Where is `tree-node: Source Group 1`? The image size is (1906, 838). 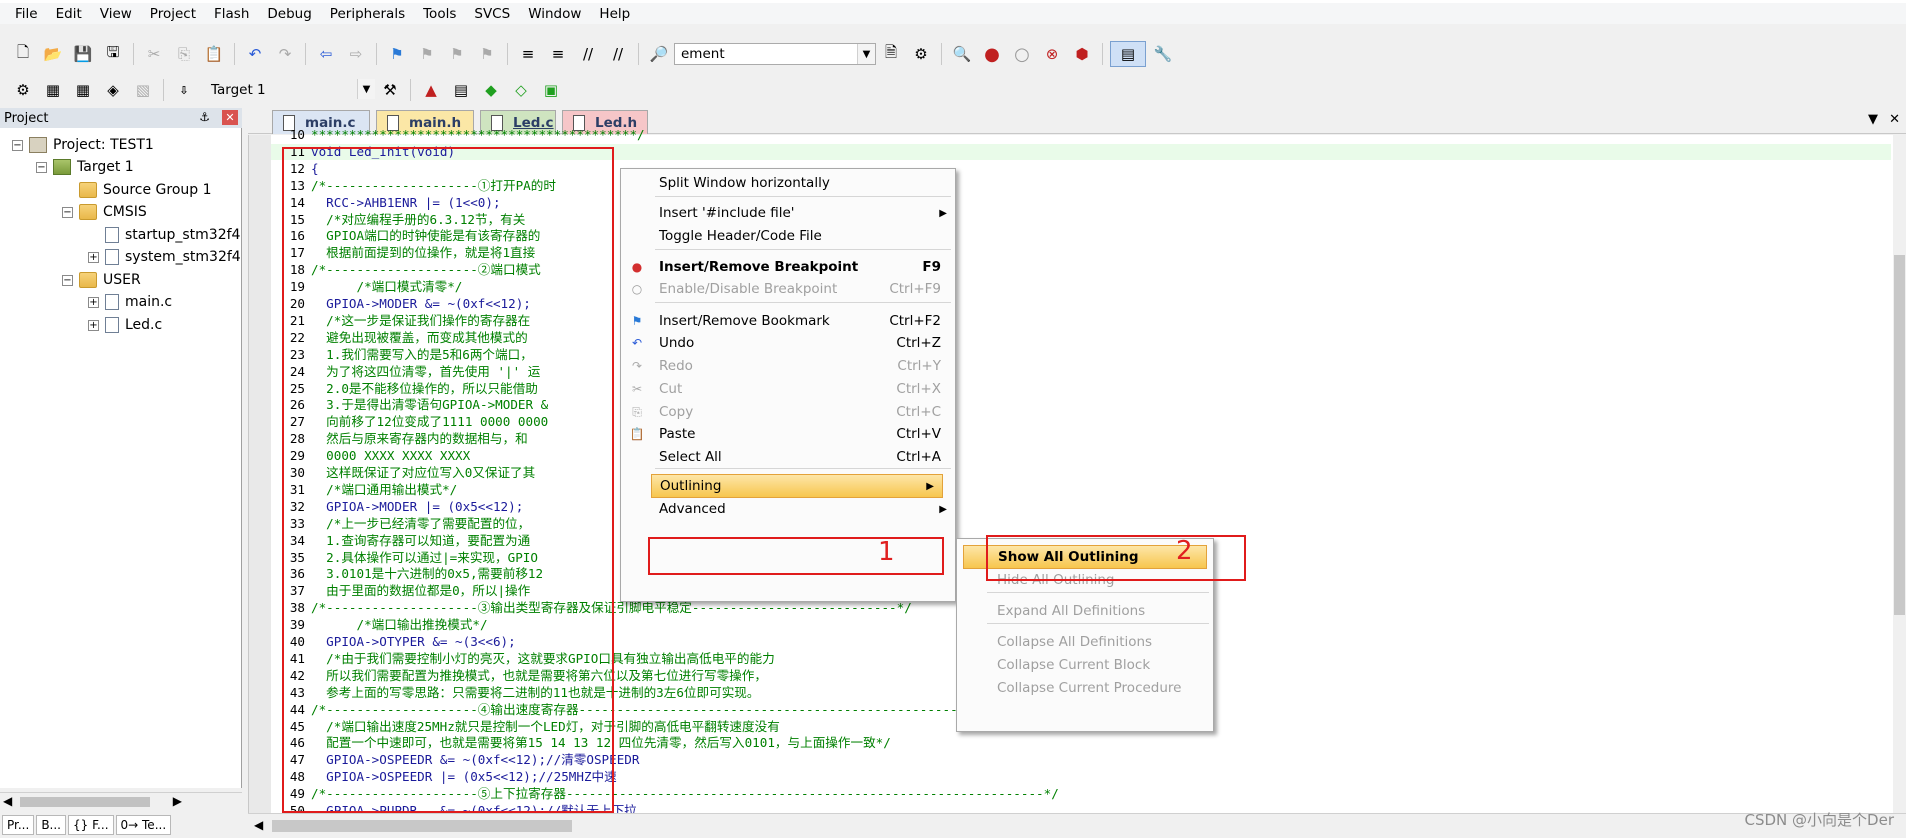 tree-node: Source Group 1 is located at coordinates (137, 190).